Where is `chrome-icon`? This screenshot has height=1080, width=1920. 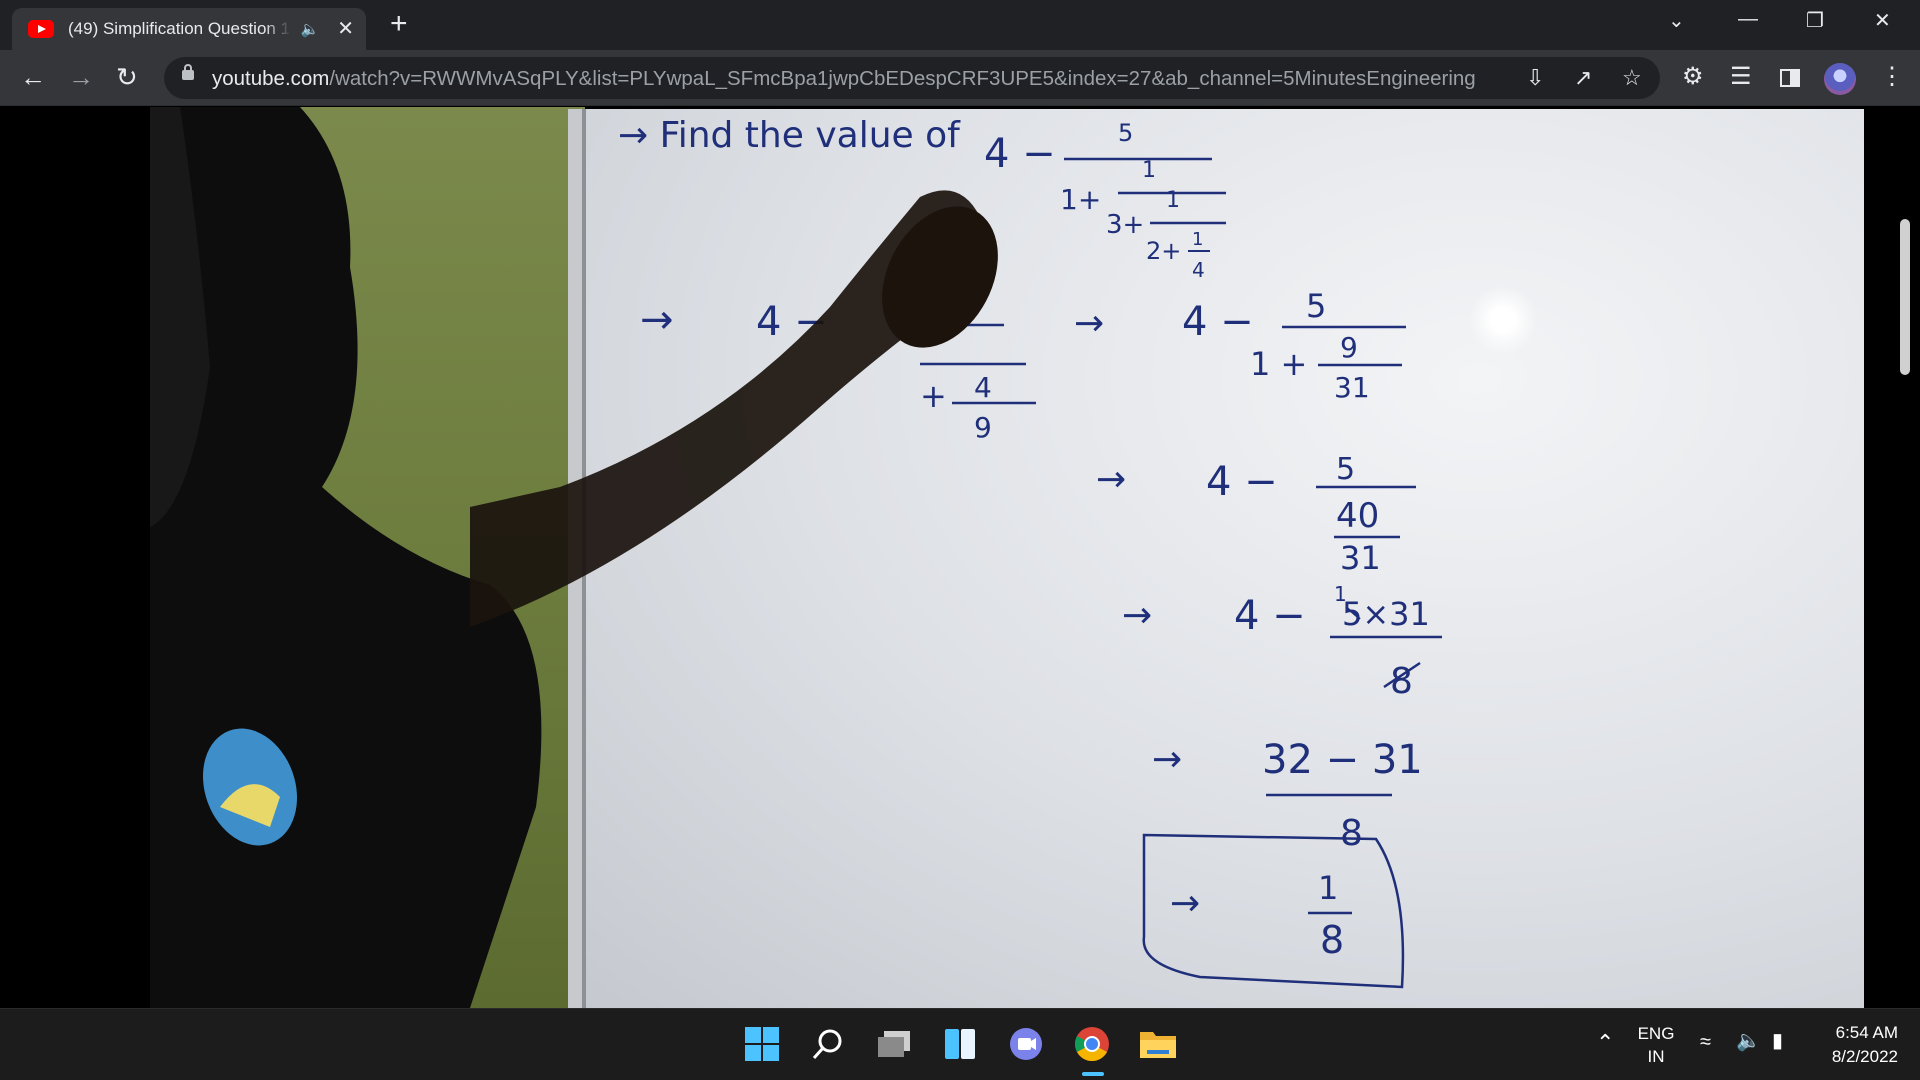
chrome-icon is located at coordinates (1092, 1044).